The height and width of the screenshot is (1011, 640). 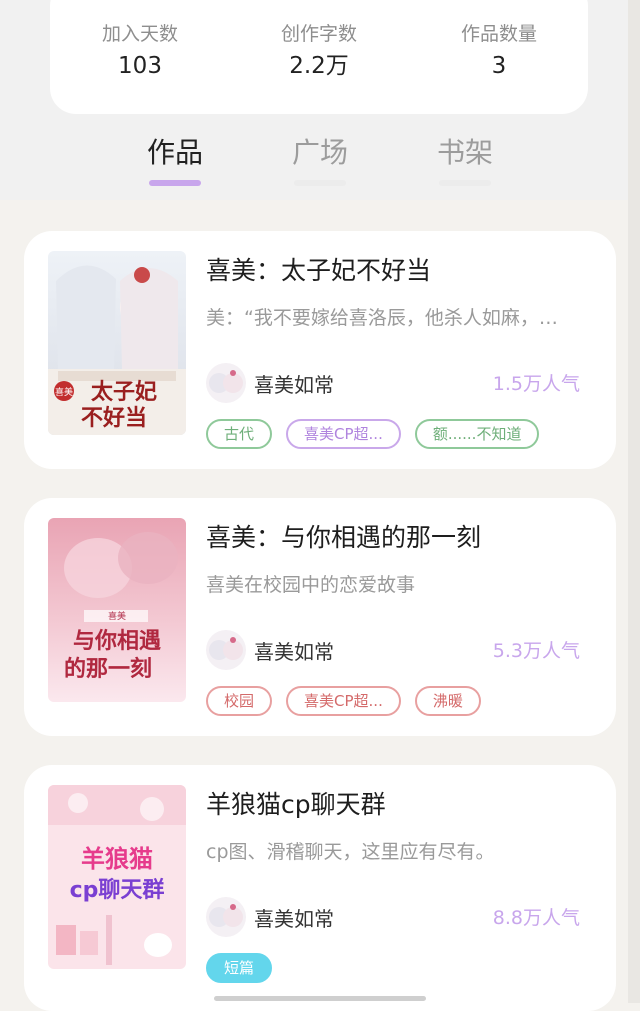 I want to click on scrollbar, so click(x=634, y=501).